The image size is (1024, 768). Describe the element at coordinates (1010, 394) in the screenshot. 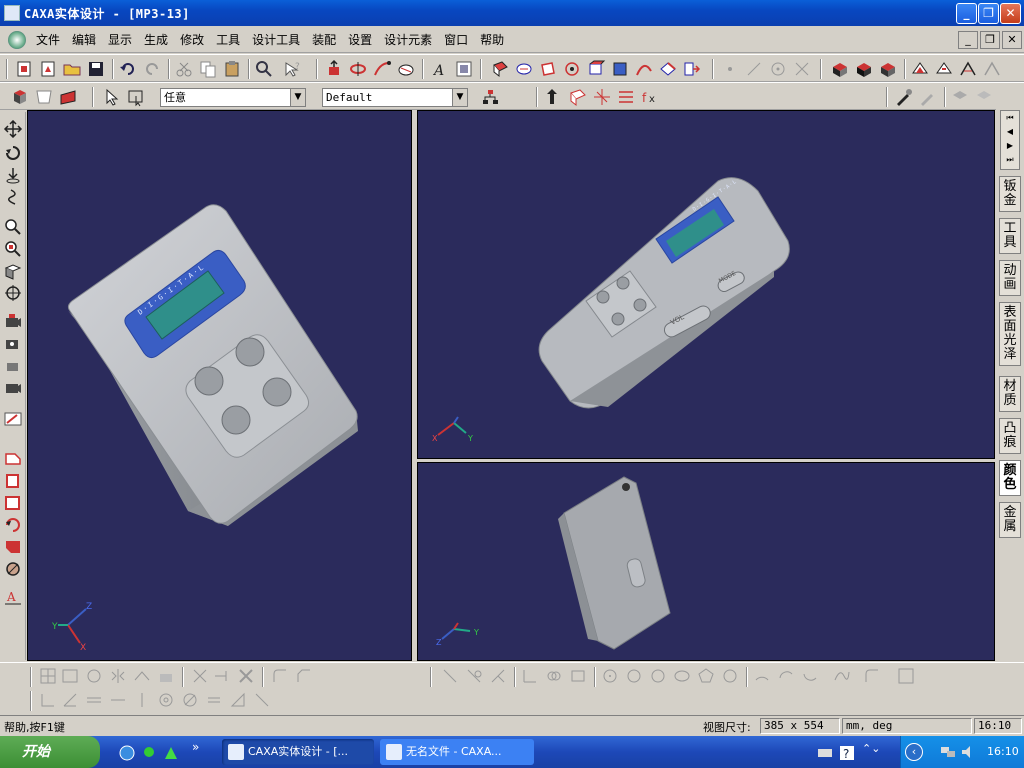

I see `tab-material: 材质` at that location.